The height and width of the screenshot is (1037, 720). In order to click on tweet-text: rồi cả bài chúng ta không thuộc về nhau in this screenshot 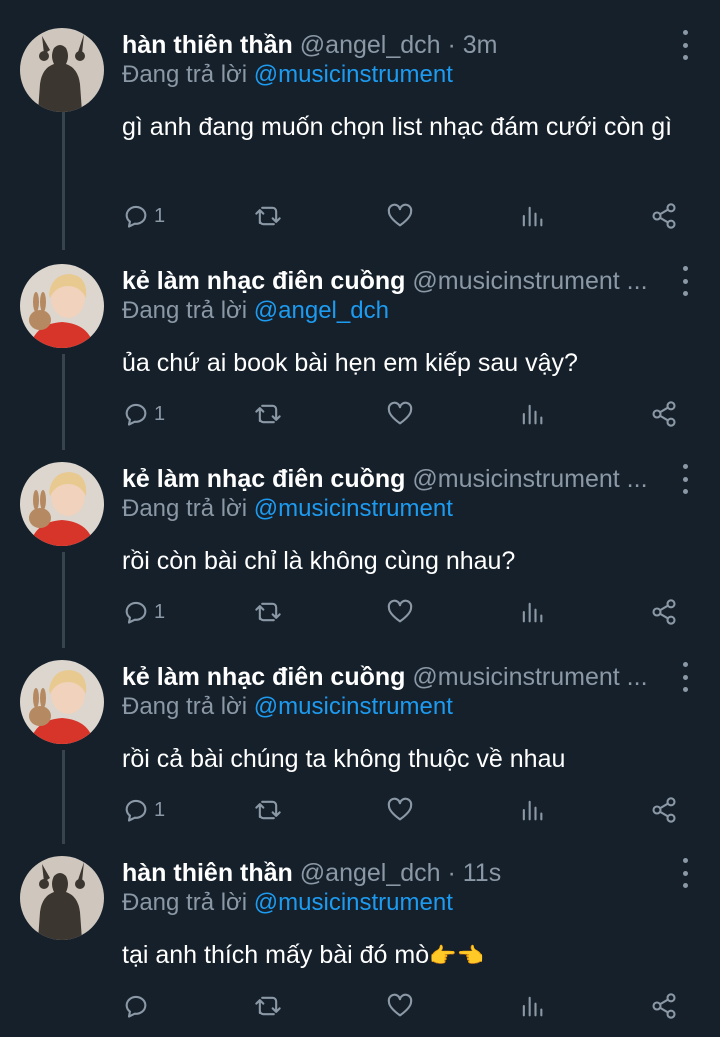, I will do `click(344, 759)`.